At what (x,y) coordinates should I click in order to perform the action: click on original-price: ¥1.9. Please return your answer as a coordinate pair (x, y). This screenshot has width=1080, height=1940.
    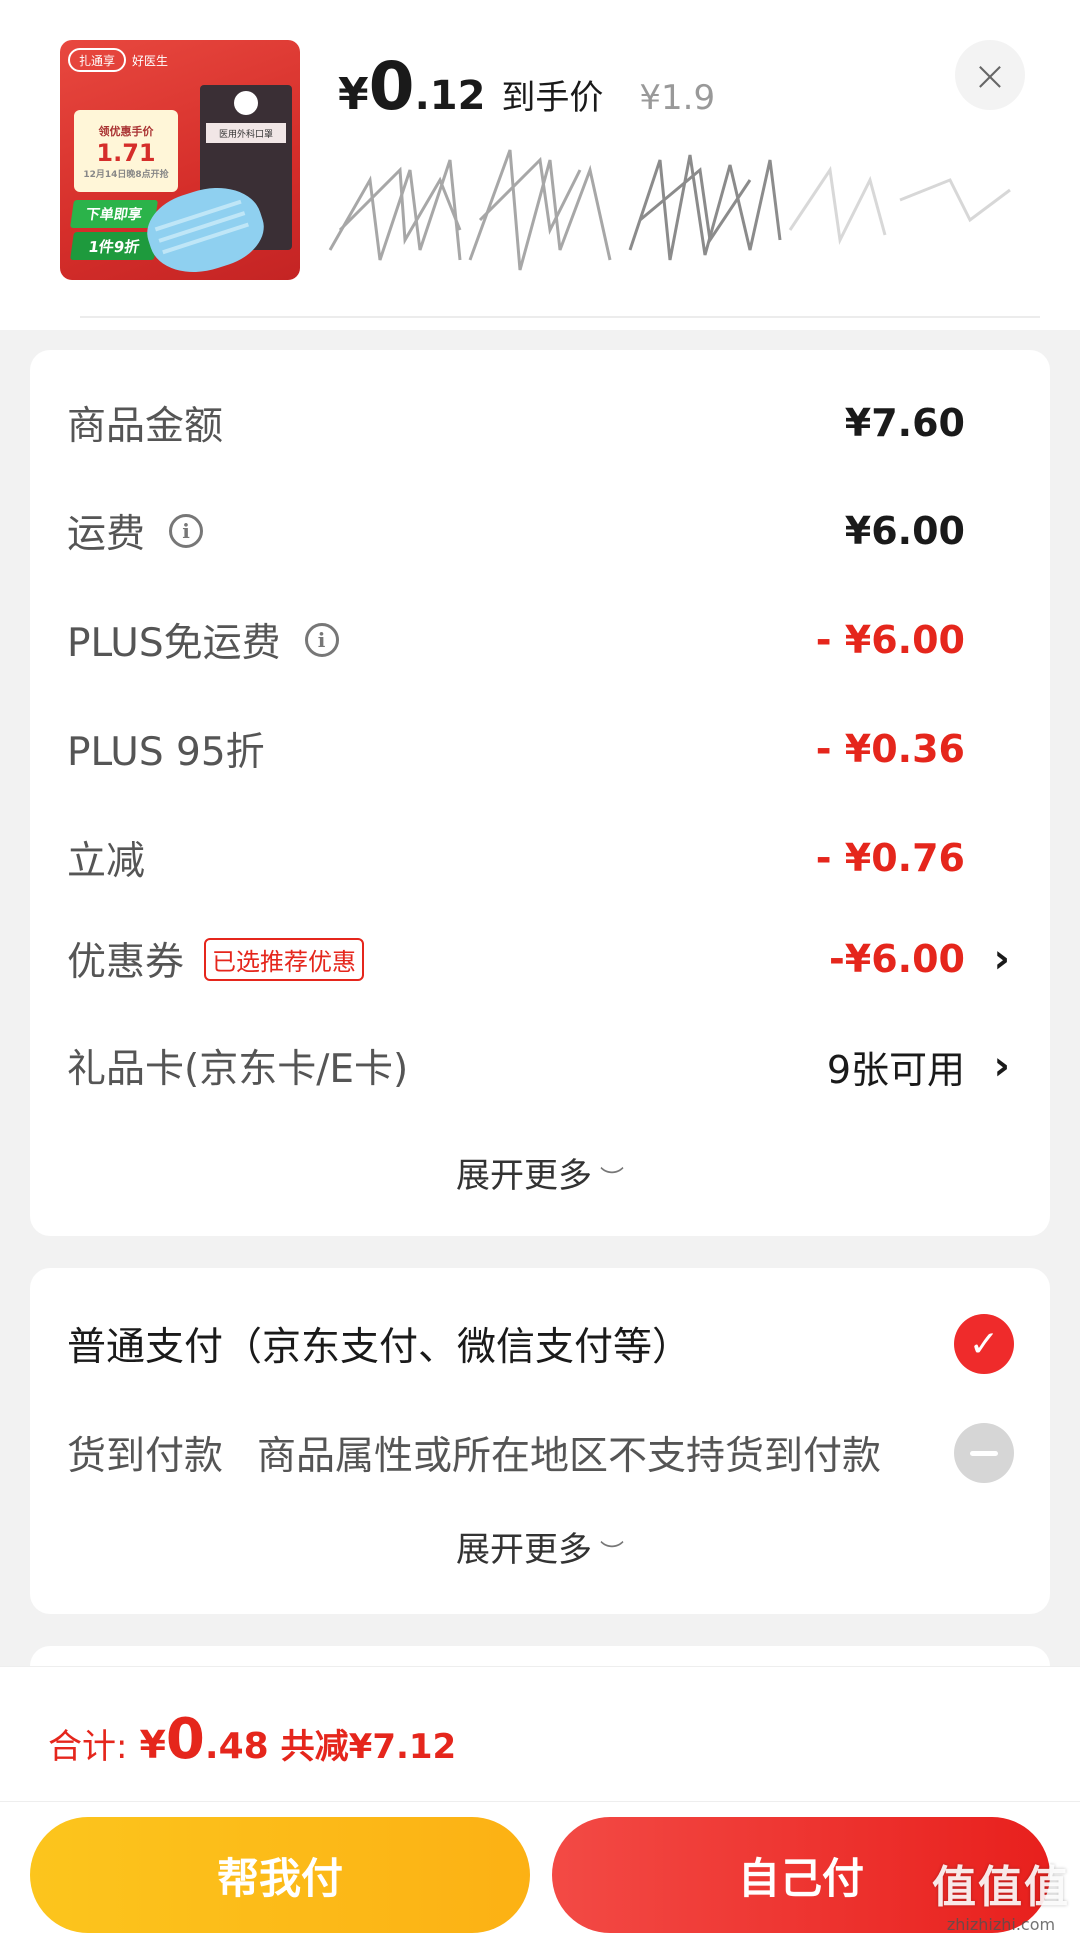
    Looking at the image, I should click on (677, 98).